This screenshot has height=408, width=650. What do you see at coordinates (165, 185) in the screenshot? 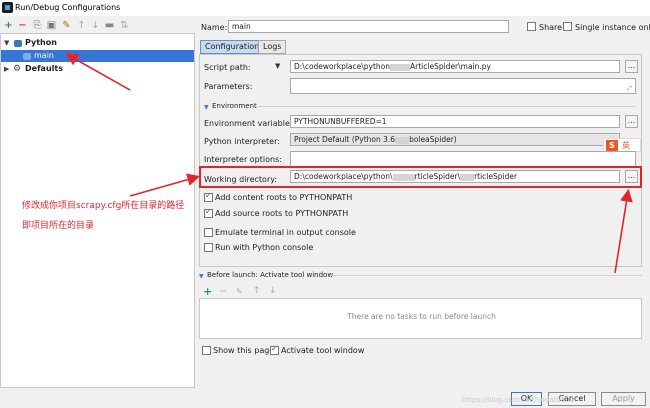
I see `arrow-to-working-dir-label` at bounding box center [165, 185].